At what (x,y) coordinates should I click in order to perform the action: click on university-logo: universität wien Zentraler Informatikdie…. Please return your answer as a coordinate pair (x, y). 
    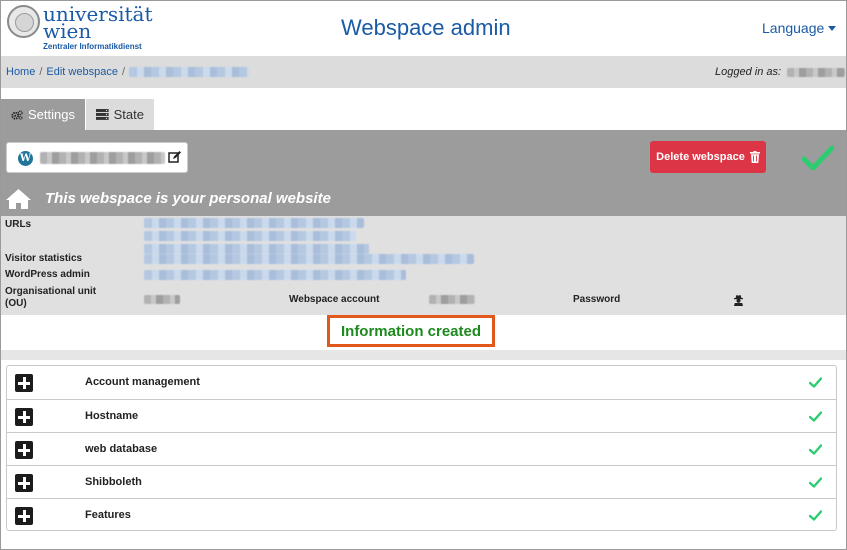
    Looking at the image, I should click on (80, 28).